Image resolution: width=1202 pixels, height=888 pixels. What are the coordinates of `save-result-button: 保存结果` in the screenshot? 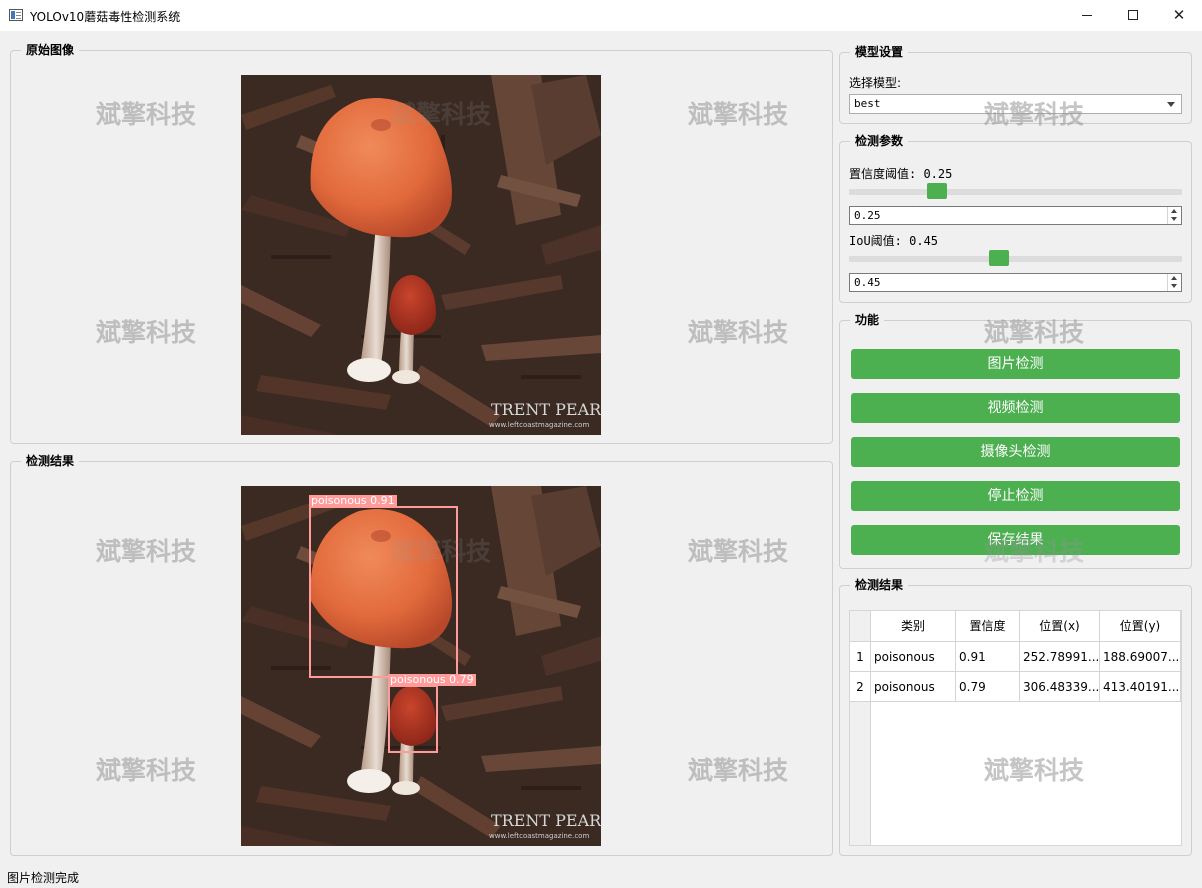 It's located at (1015, 540).